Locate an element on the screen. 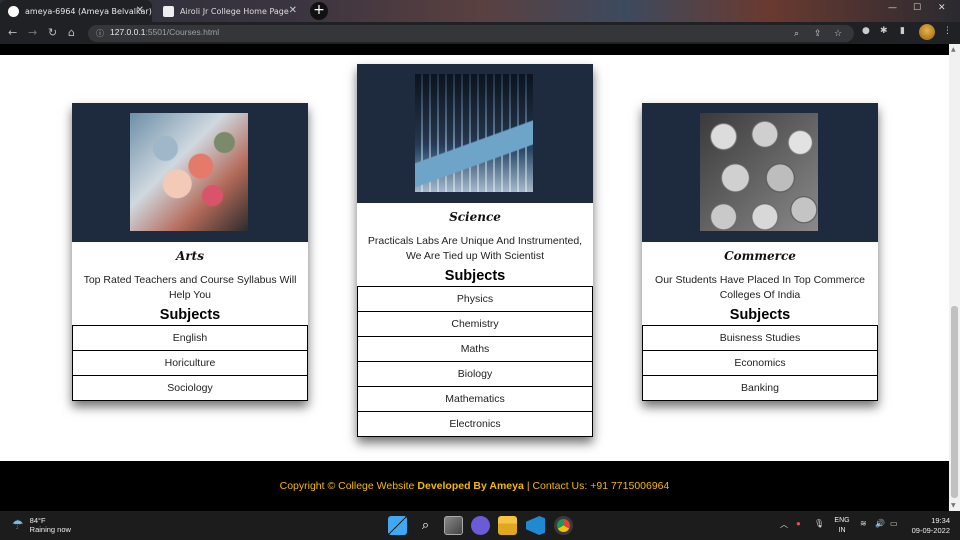 The image size is (960, 540). address-bar: ⓘ 127.0.0.1:5501/Courses.html ⌕ ⇪ ☆ is located at coordinates (471, 33).